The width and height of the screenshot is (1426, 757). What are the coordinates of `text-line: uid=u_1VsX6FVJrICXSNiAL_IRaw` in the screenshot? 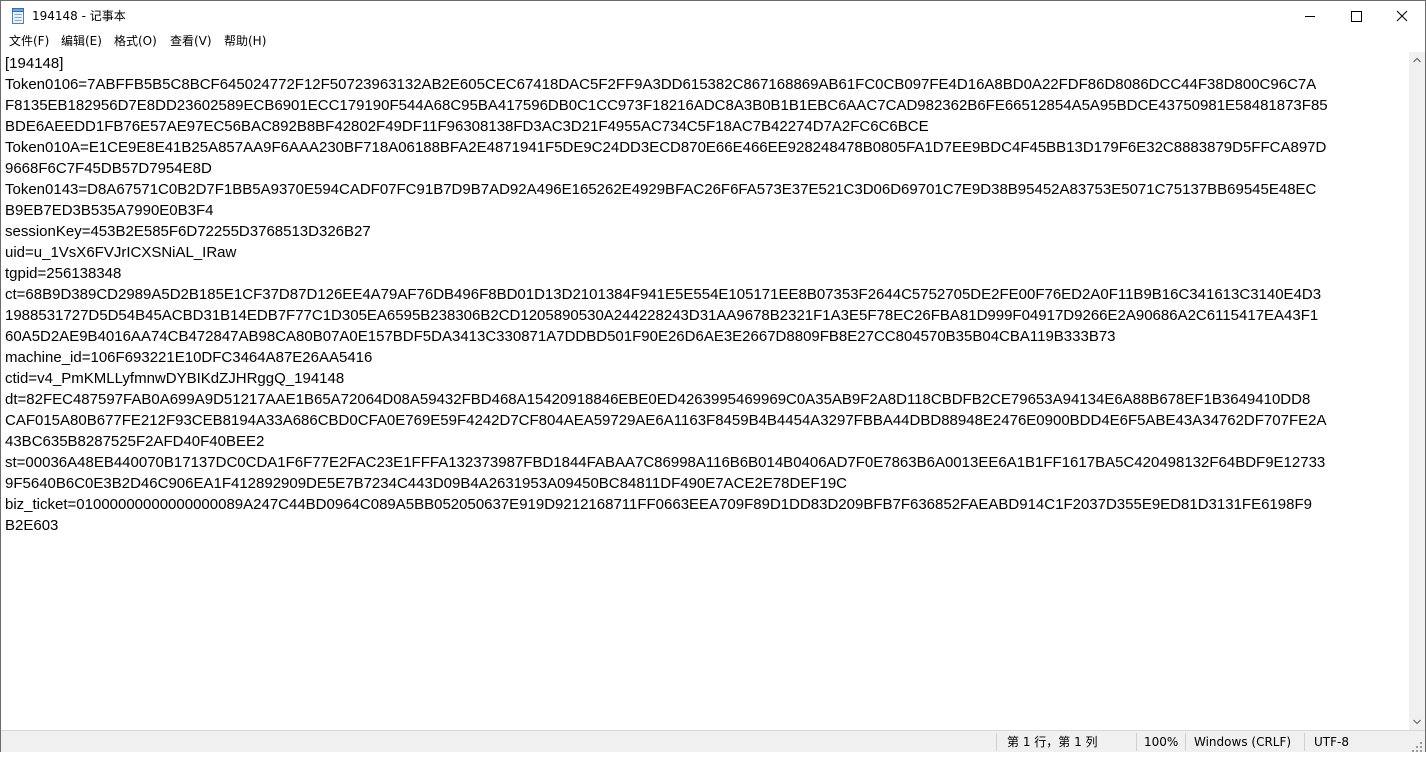 It's located at (121, 252).